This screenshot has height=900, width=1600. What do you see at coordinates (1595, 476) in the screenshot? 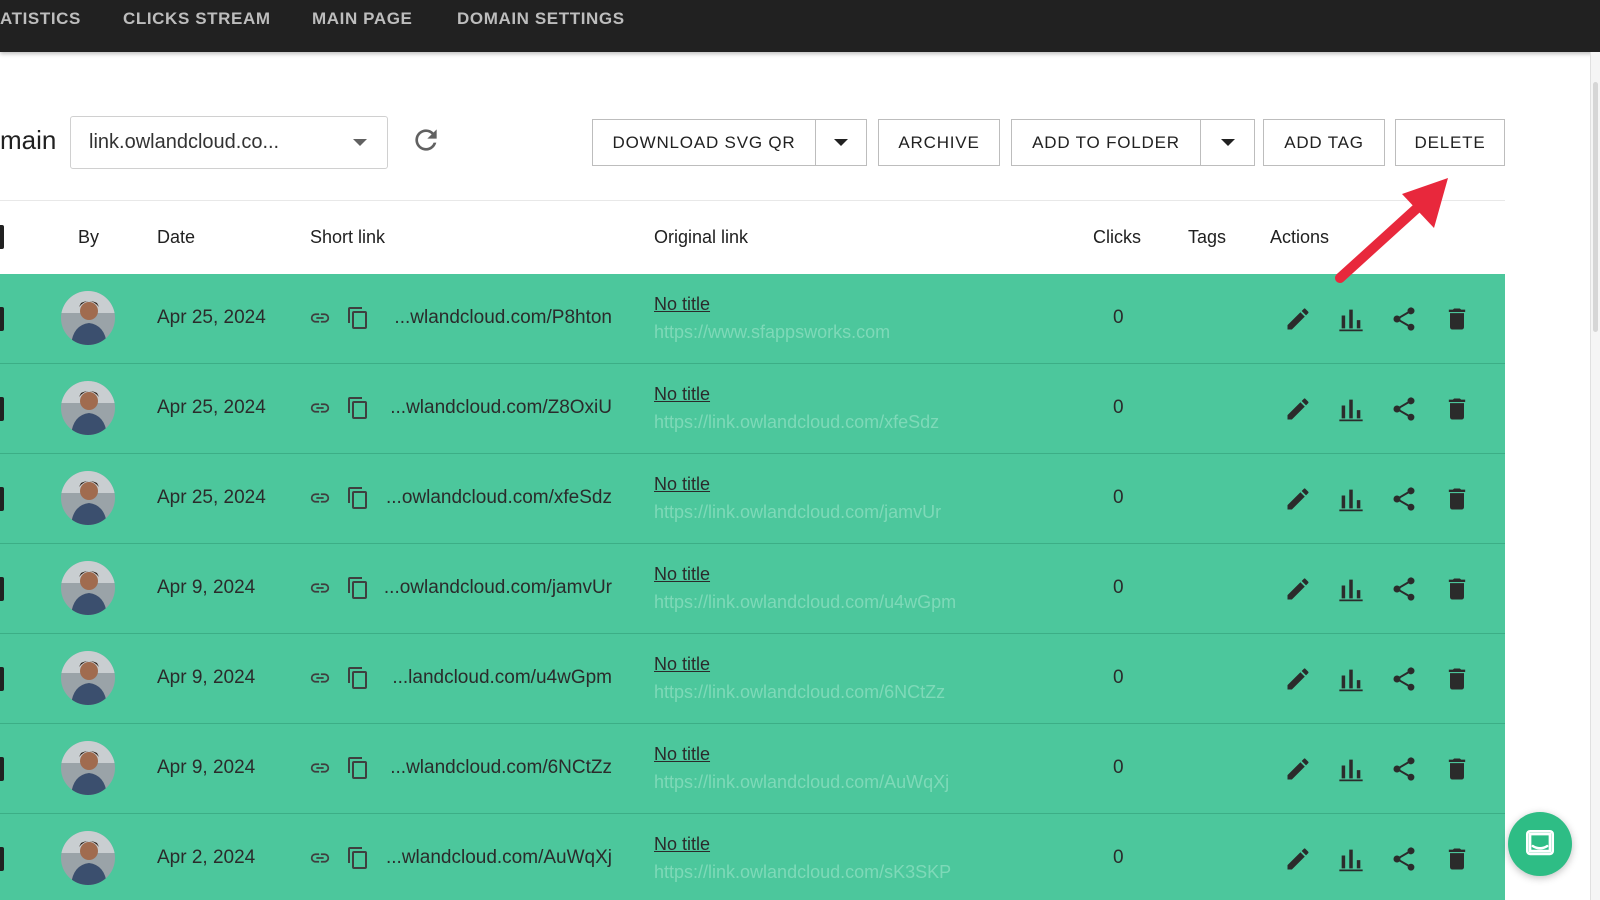
I see `page-scrollbar` at bounding box center [1595, 476].